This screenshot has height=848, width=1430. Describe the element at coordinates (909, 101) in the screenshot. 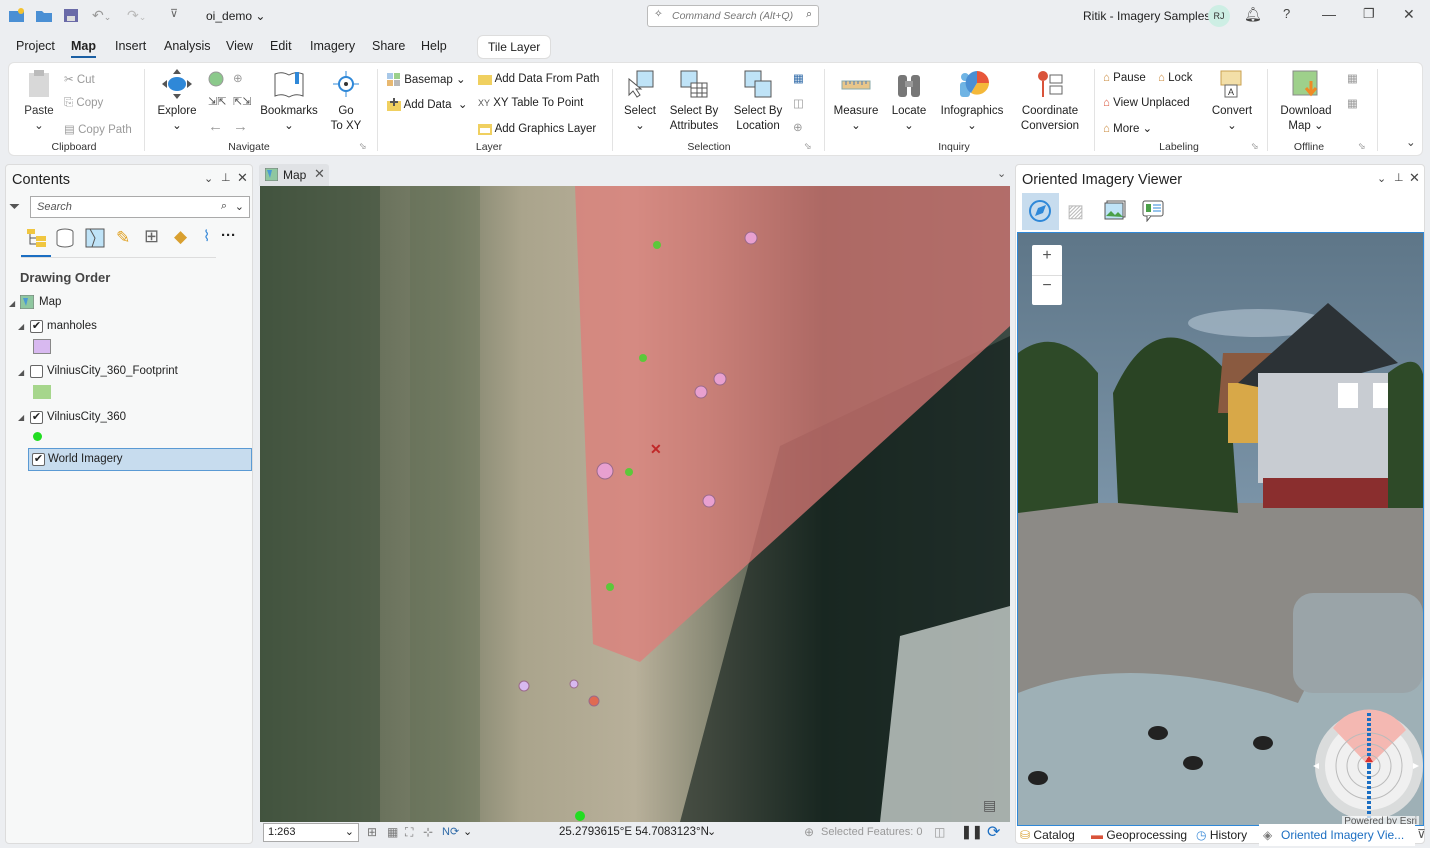

I see `locate-button: Locate ⌄` at that location.